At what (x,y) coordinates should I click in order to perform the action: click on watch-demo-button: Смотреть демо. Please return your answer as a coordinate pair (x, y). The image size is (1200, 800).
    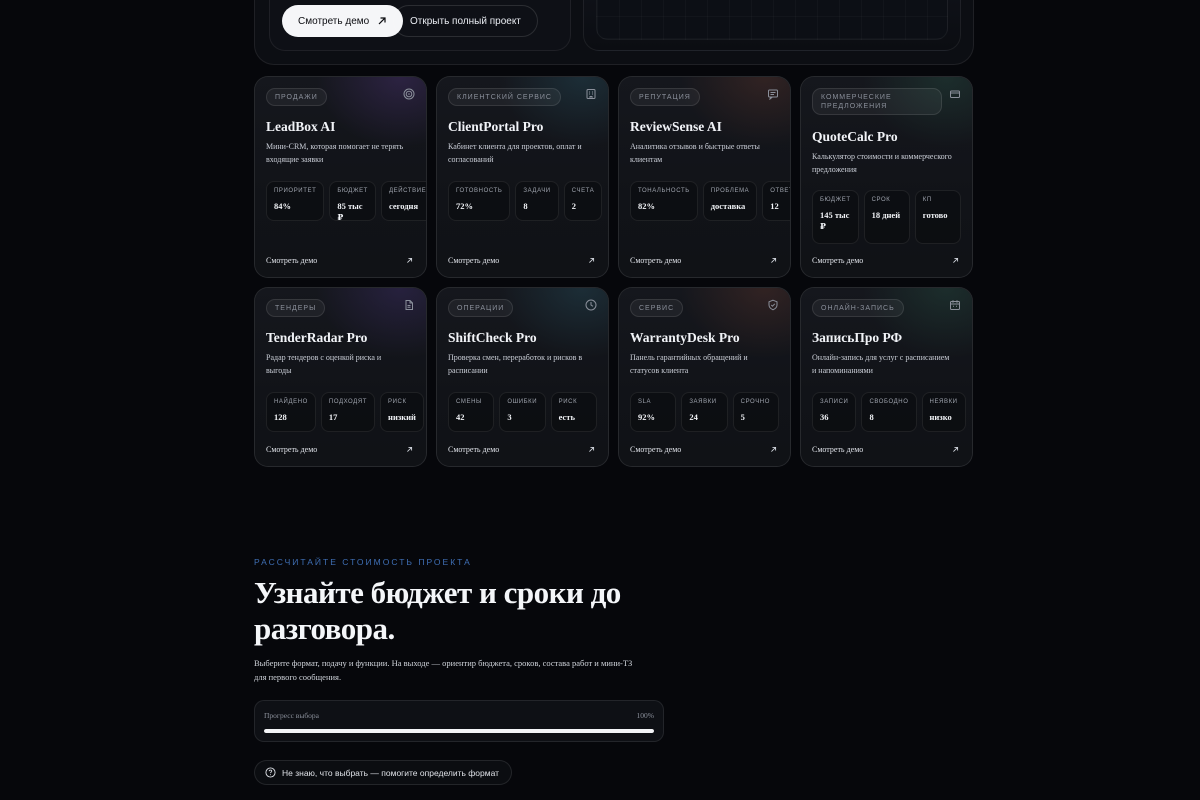
    Looking at the image, I should click on (343, 21).